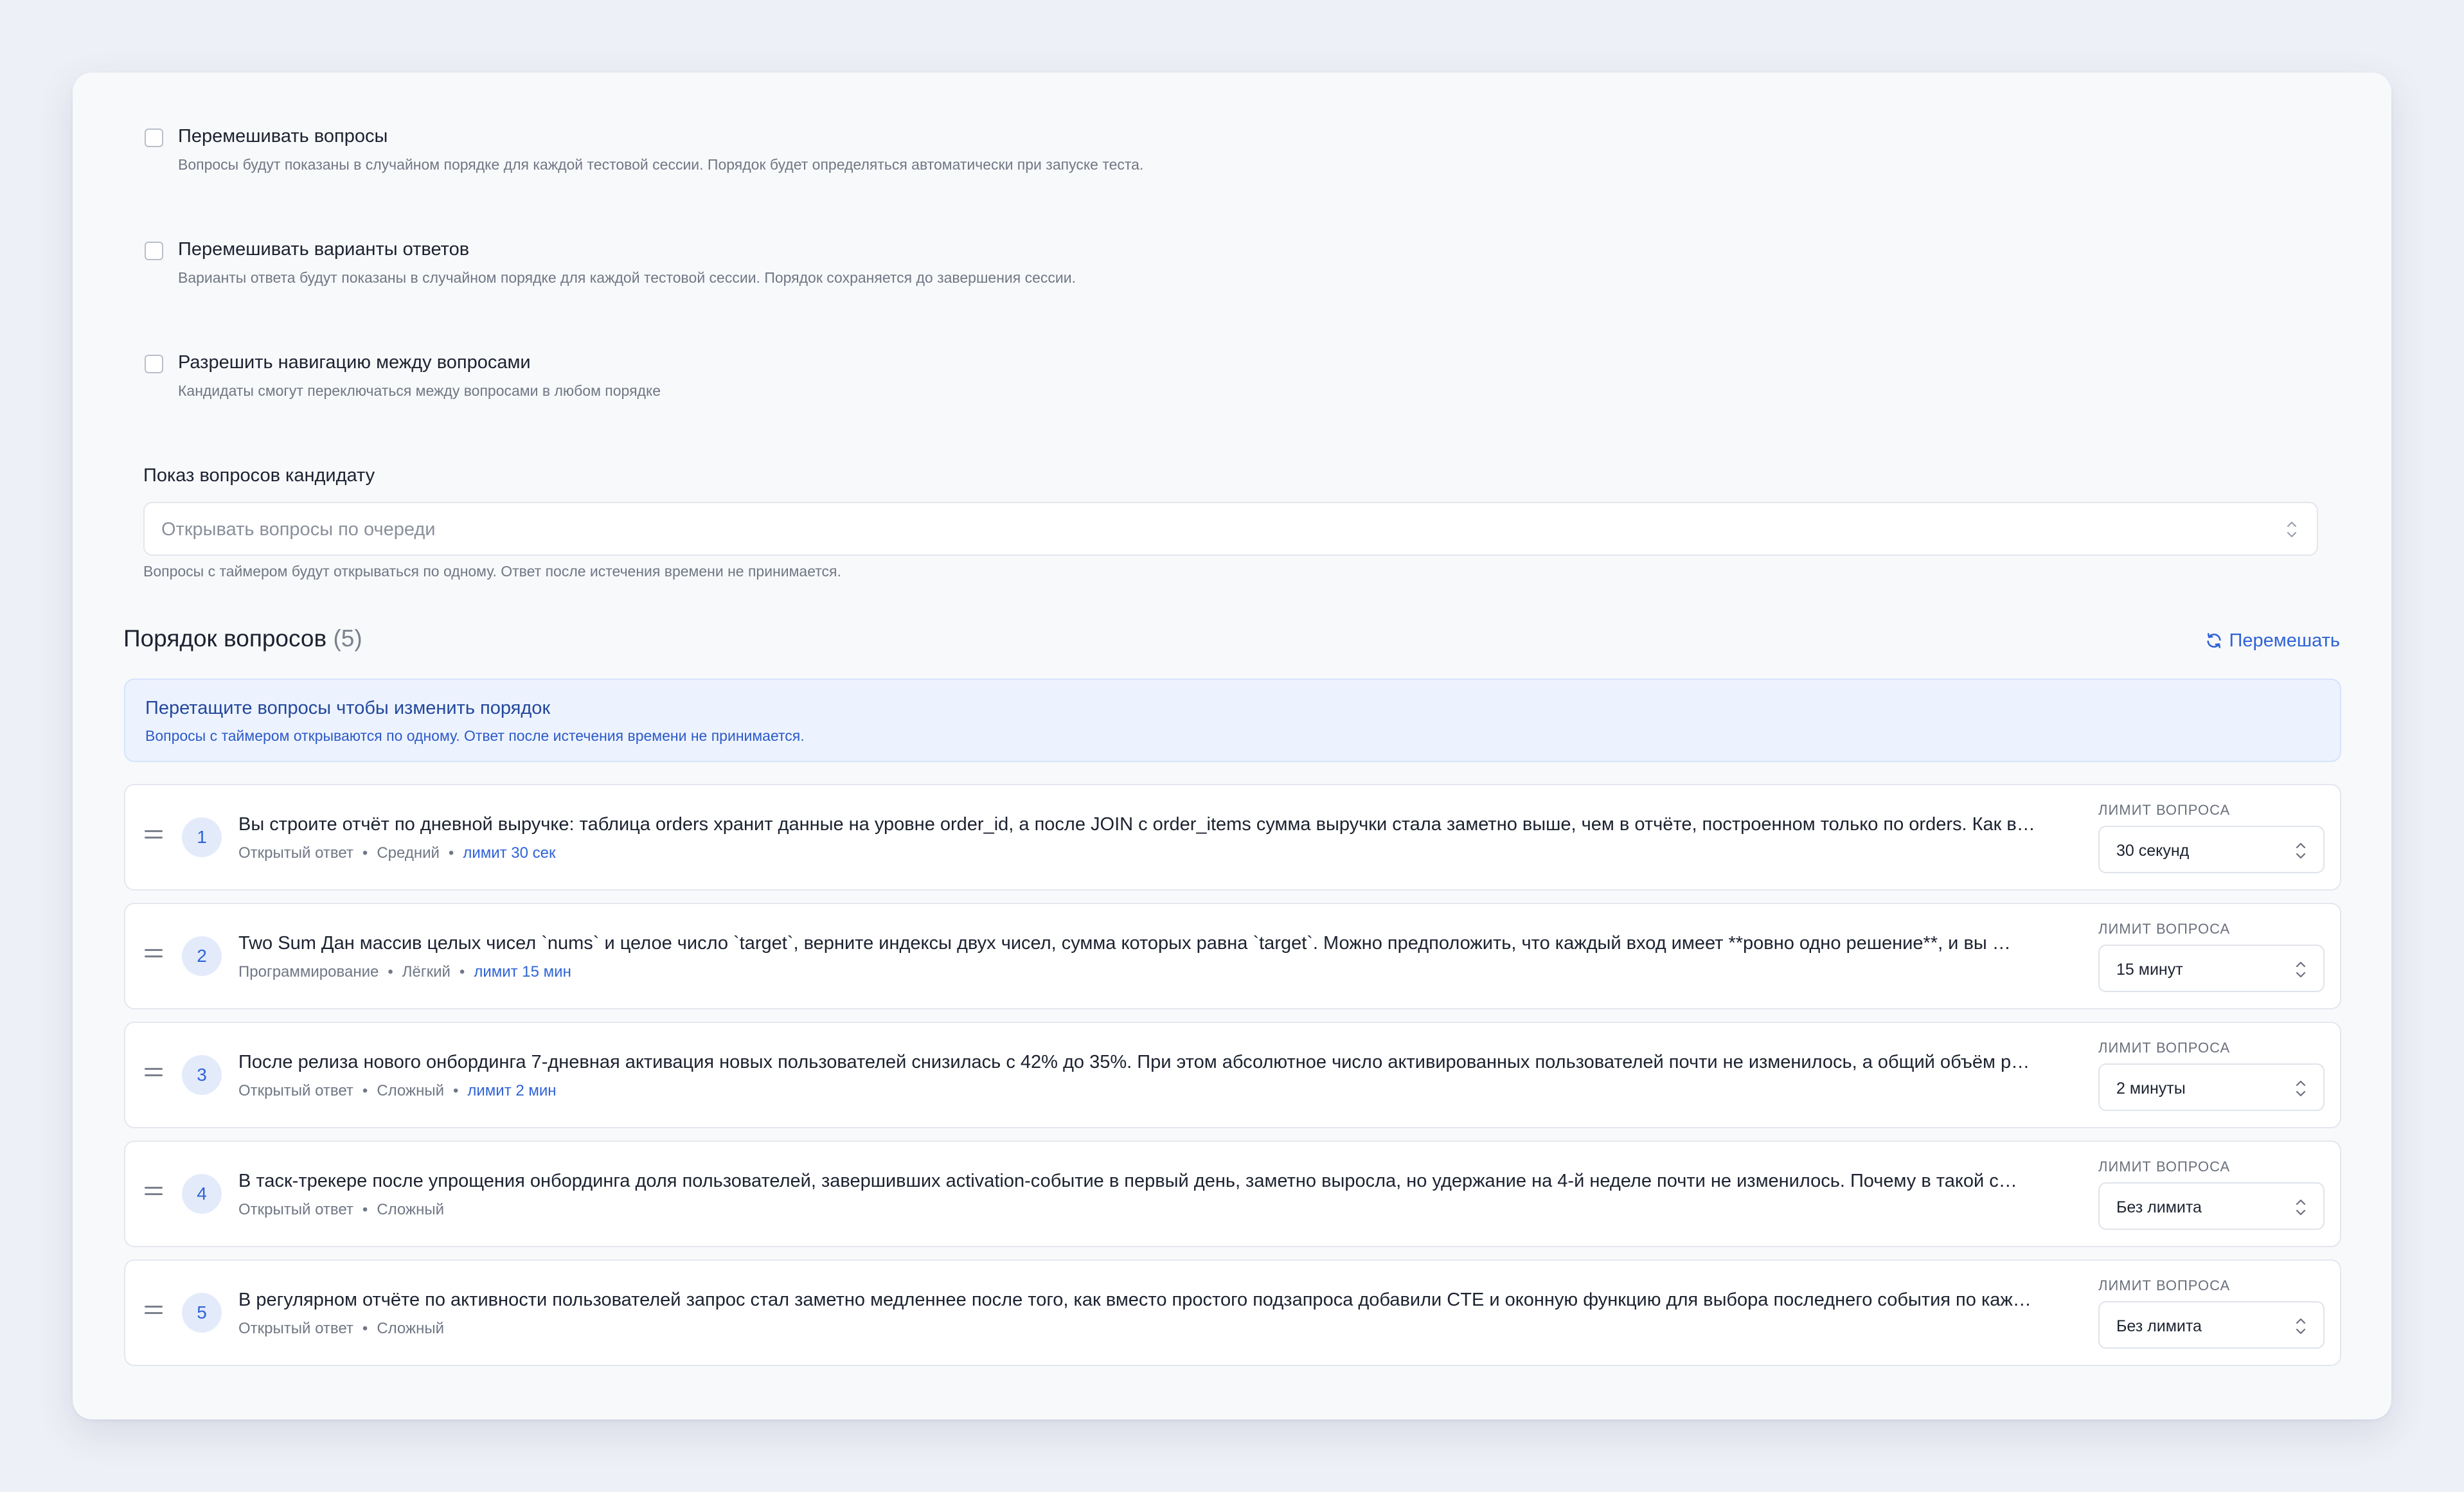 The width and height of the screenshot is (2464, 1492). I want to click on limit-value: 15 минут, so click(2149, 970).